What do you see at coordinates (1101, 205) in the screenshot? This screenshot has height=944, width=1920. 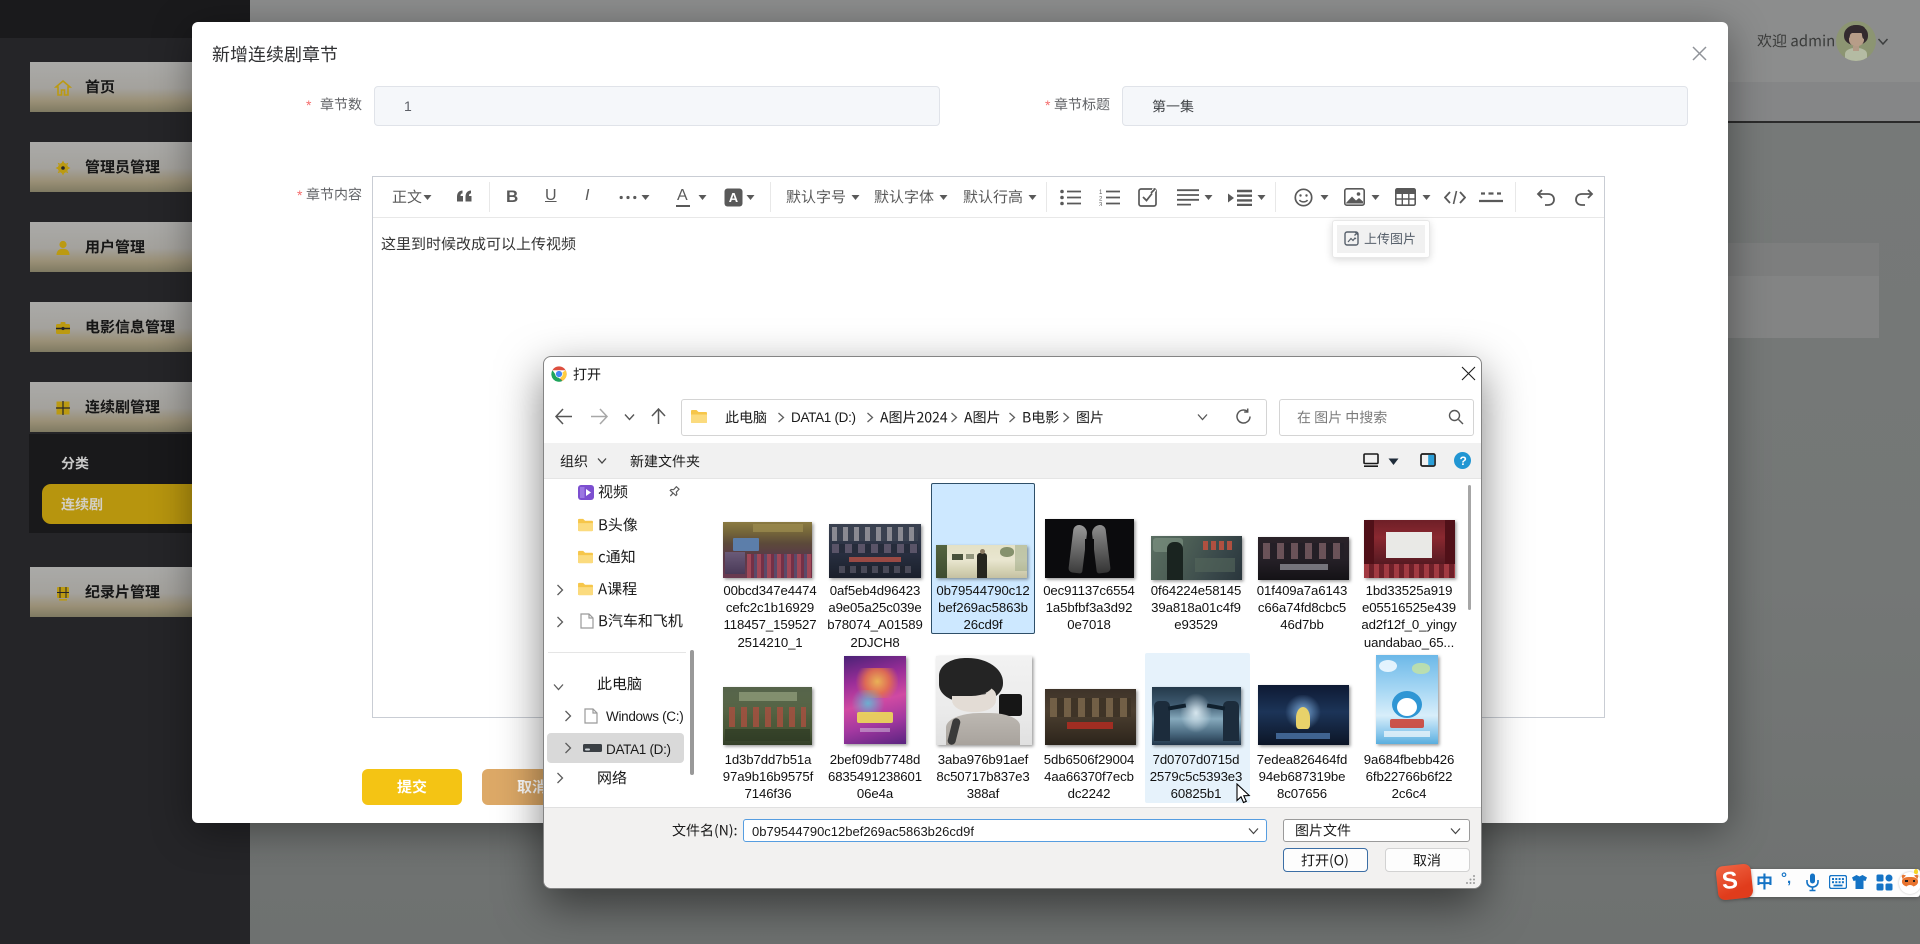 I see `svg-text: 3` at bounding box center [1101, 205].